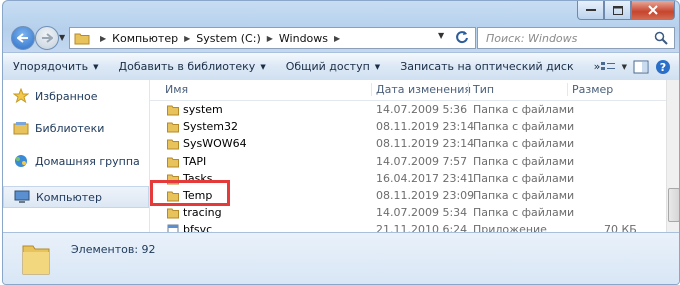 This screenshot has height=285, width=680. I want to click on scrollbar-thumb, so click(673, 205).